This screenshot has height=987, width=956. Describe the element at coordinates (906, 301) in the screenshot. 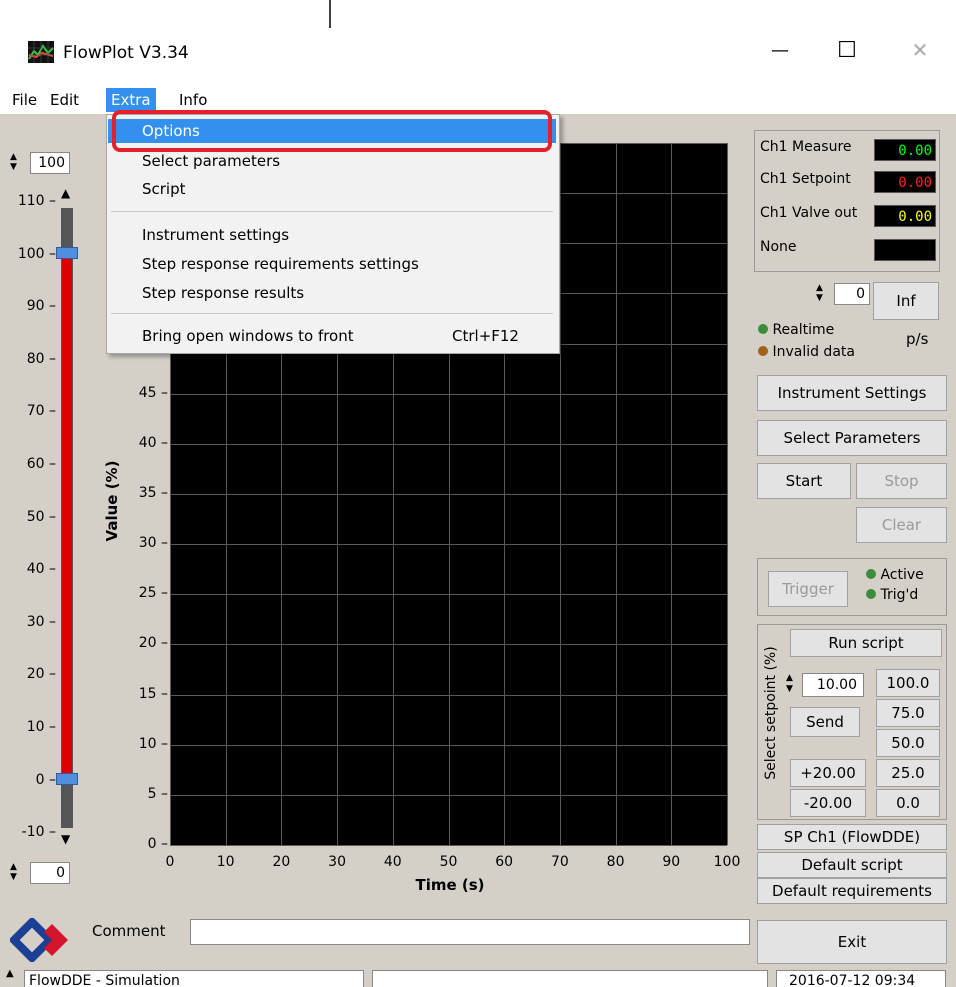

I see `inf-button: Inf` at that location.